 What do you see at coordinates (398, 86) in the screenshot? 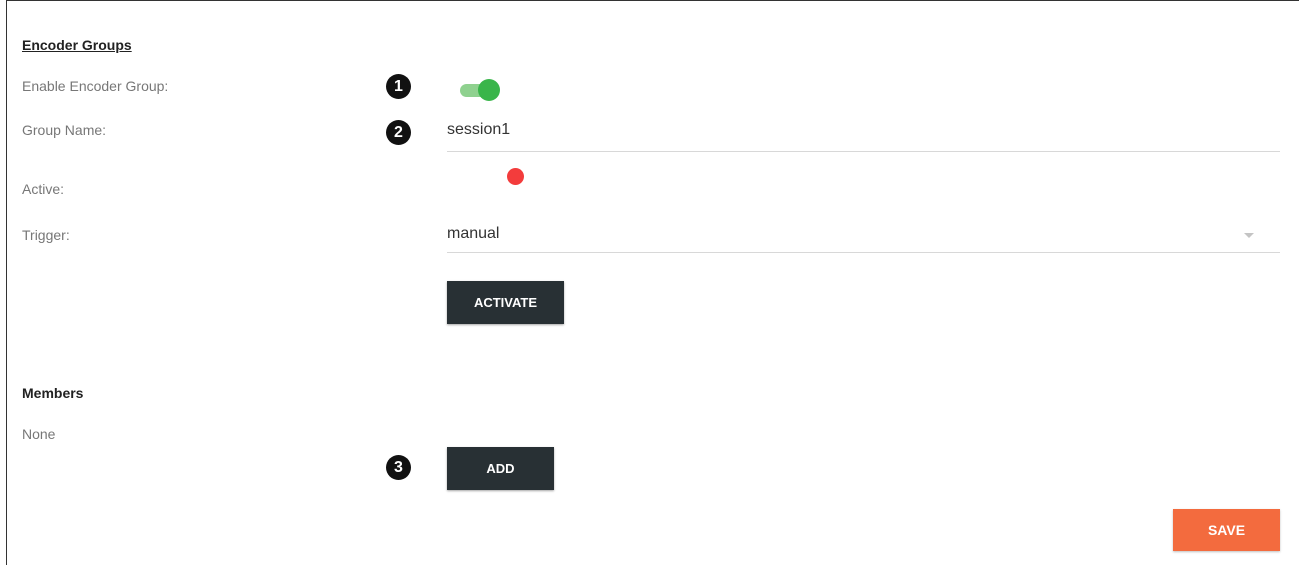
I see `callout-1: 1` at bounding box center [398, 86].